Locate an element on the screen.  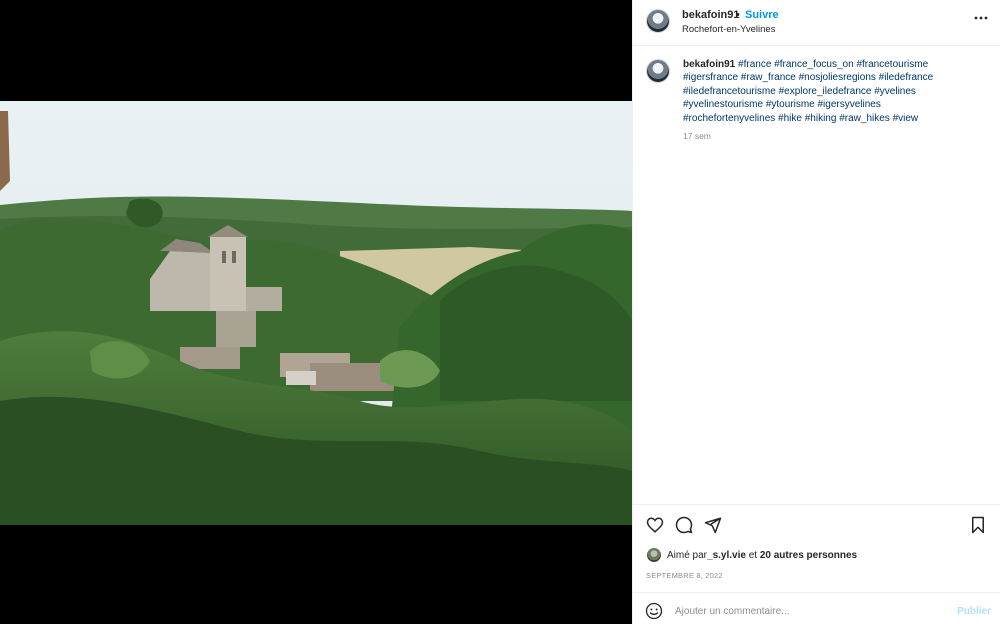
emoji-icon is located at coordinates (654, 611).